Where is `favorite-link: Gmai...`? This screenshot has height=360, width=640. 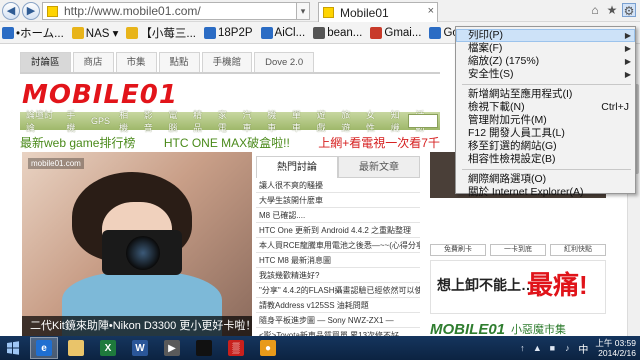
favorite-link: Gmai... is located at coordinates (395, 32).